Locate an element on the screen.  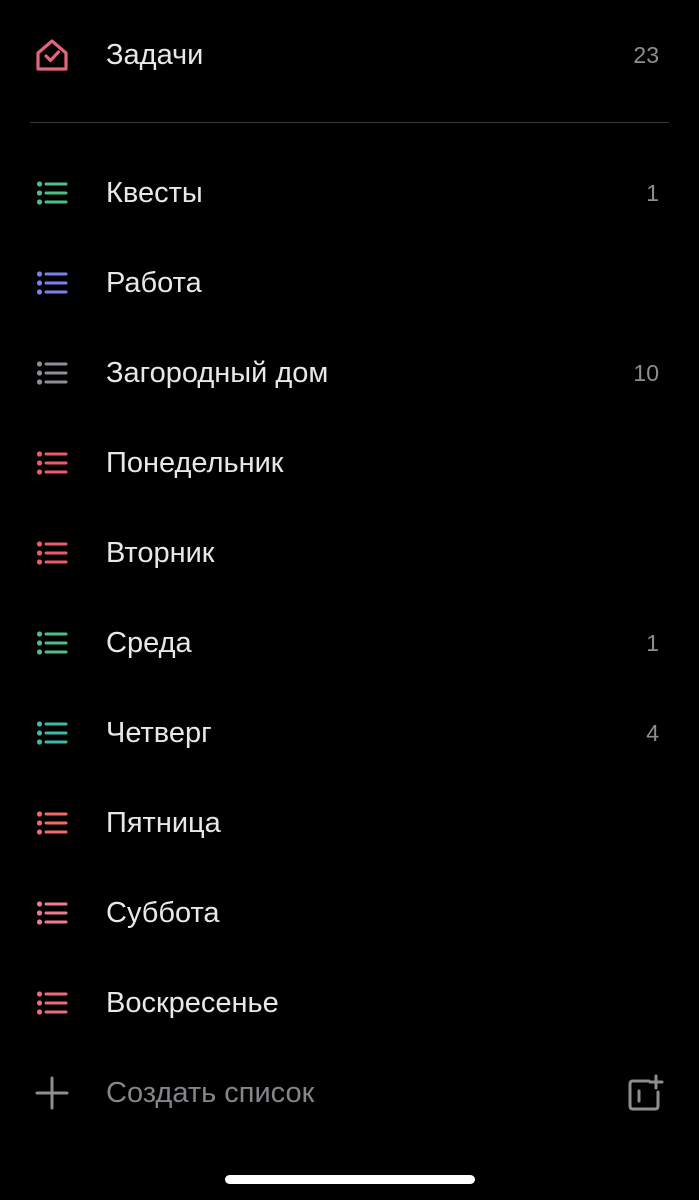
list-item-label: Суббота is located at coordinates (163, 913).